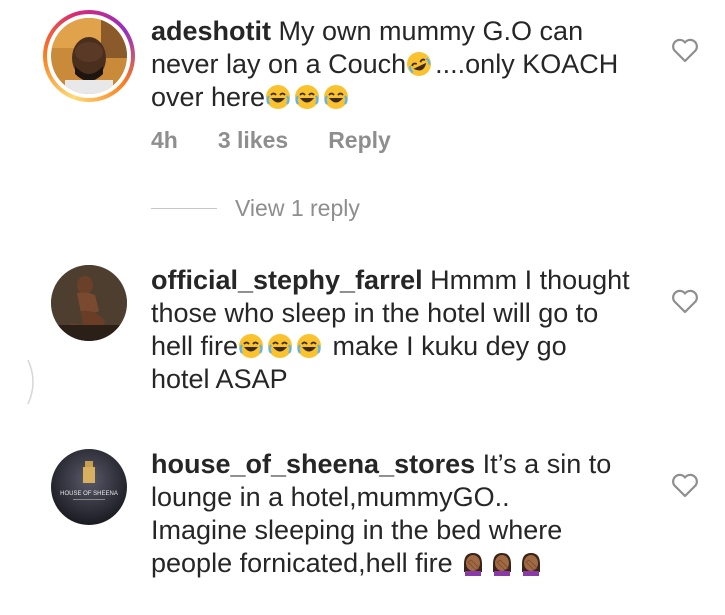  What do you see at coordinates (195, 346) in the screenshot?
I see `comment-text-line: hell fire` at bounding box center [195, 346].